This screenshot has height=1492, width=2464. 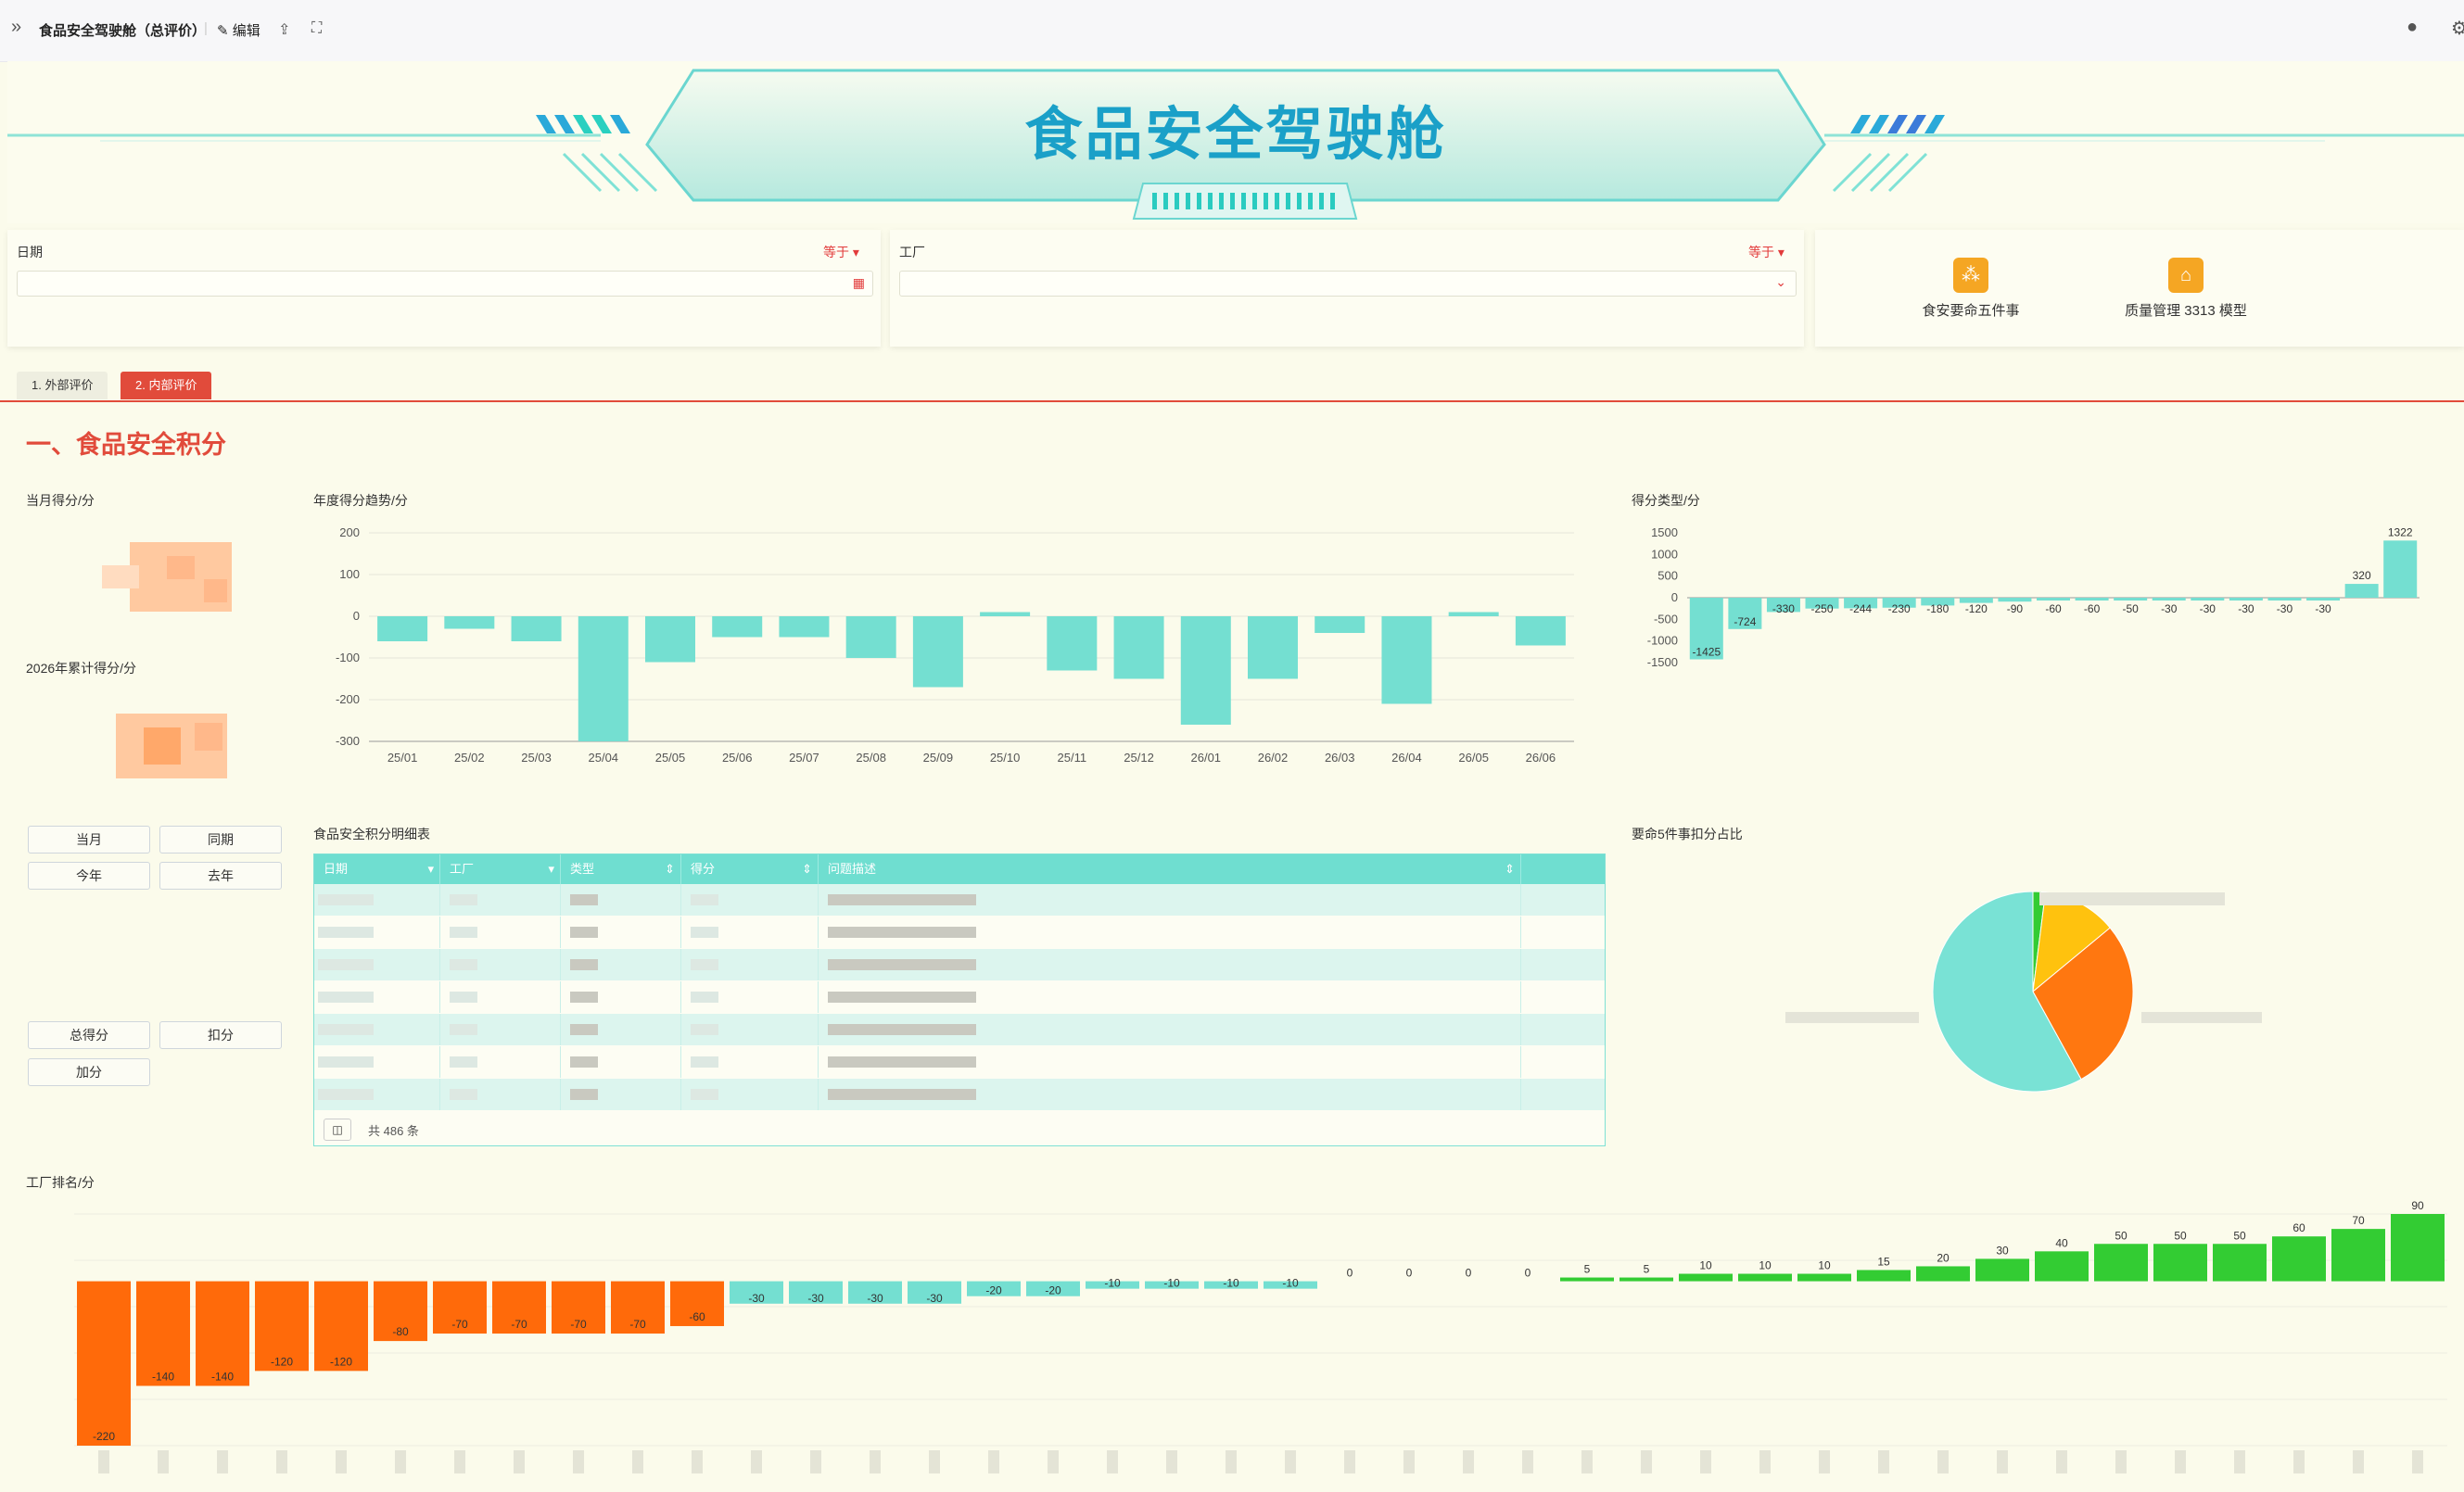 I want to click on column-header-label: 工厂, so click(x=462, y=869).